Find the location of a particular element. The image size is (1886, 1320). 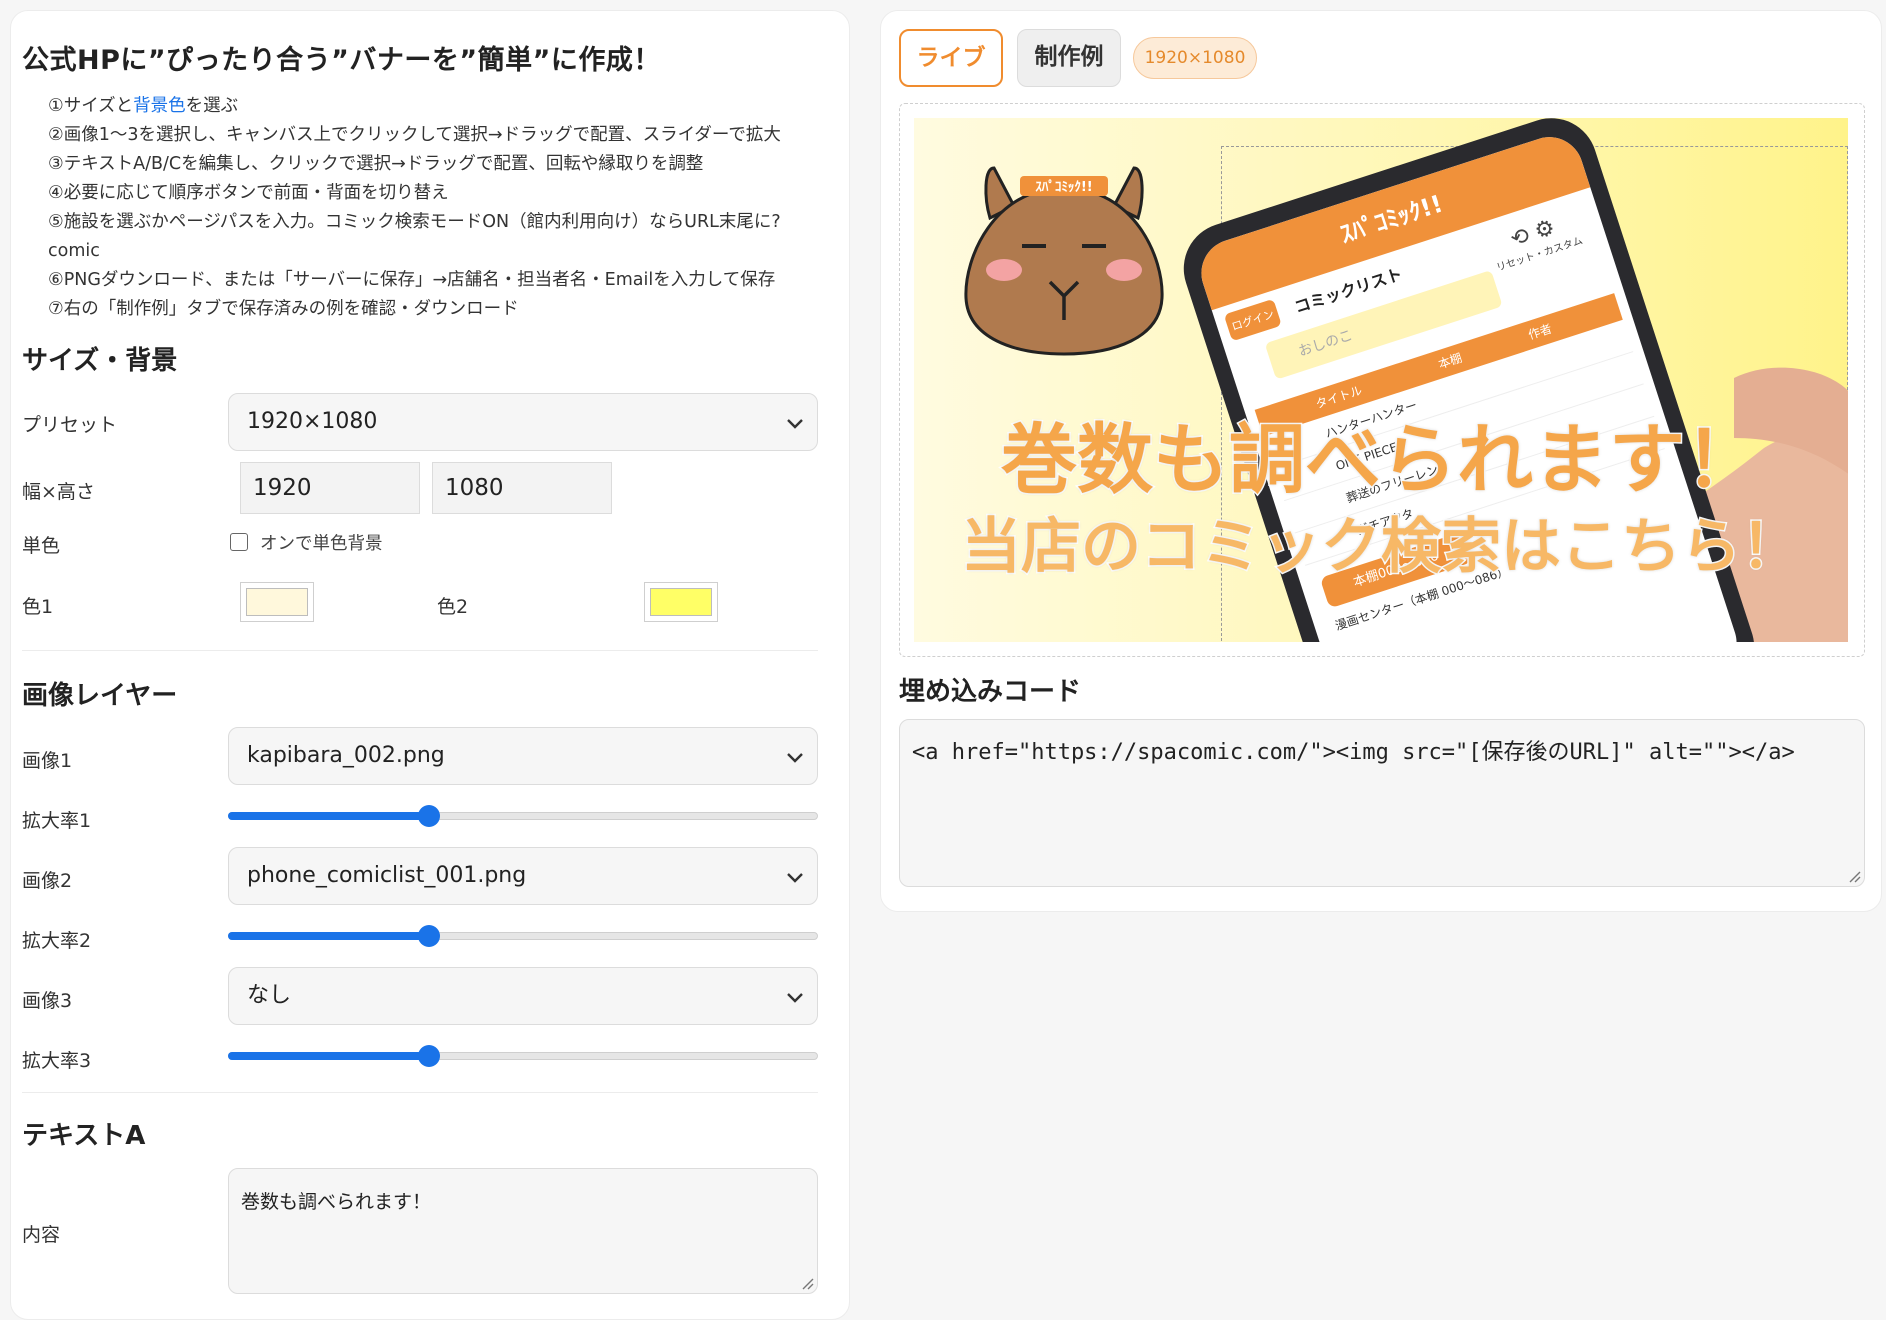

image-section-title: 画像レイヤー is located at coordinates (100, 696).